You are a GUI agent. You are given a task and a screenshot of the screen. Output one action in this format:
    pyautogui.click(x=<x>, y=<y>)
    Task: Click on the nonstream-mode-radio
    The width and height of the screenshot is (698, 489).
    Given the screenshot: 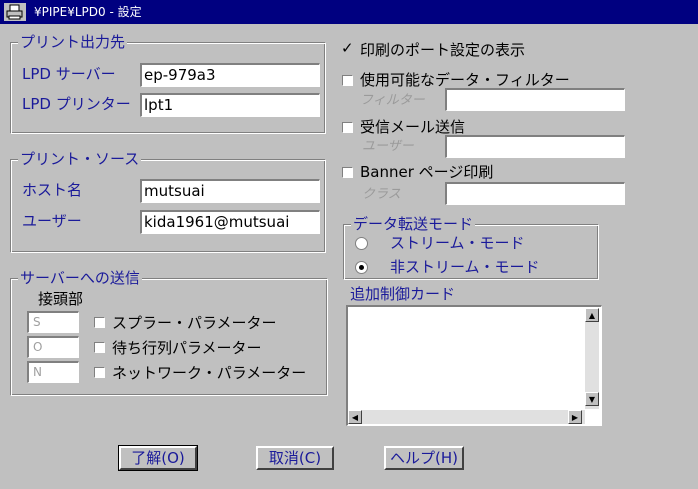 What is the action you would take?
    pyautogui.click(x=361, y=267)
    